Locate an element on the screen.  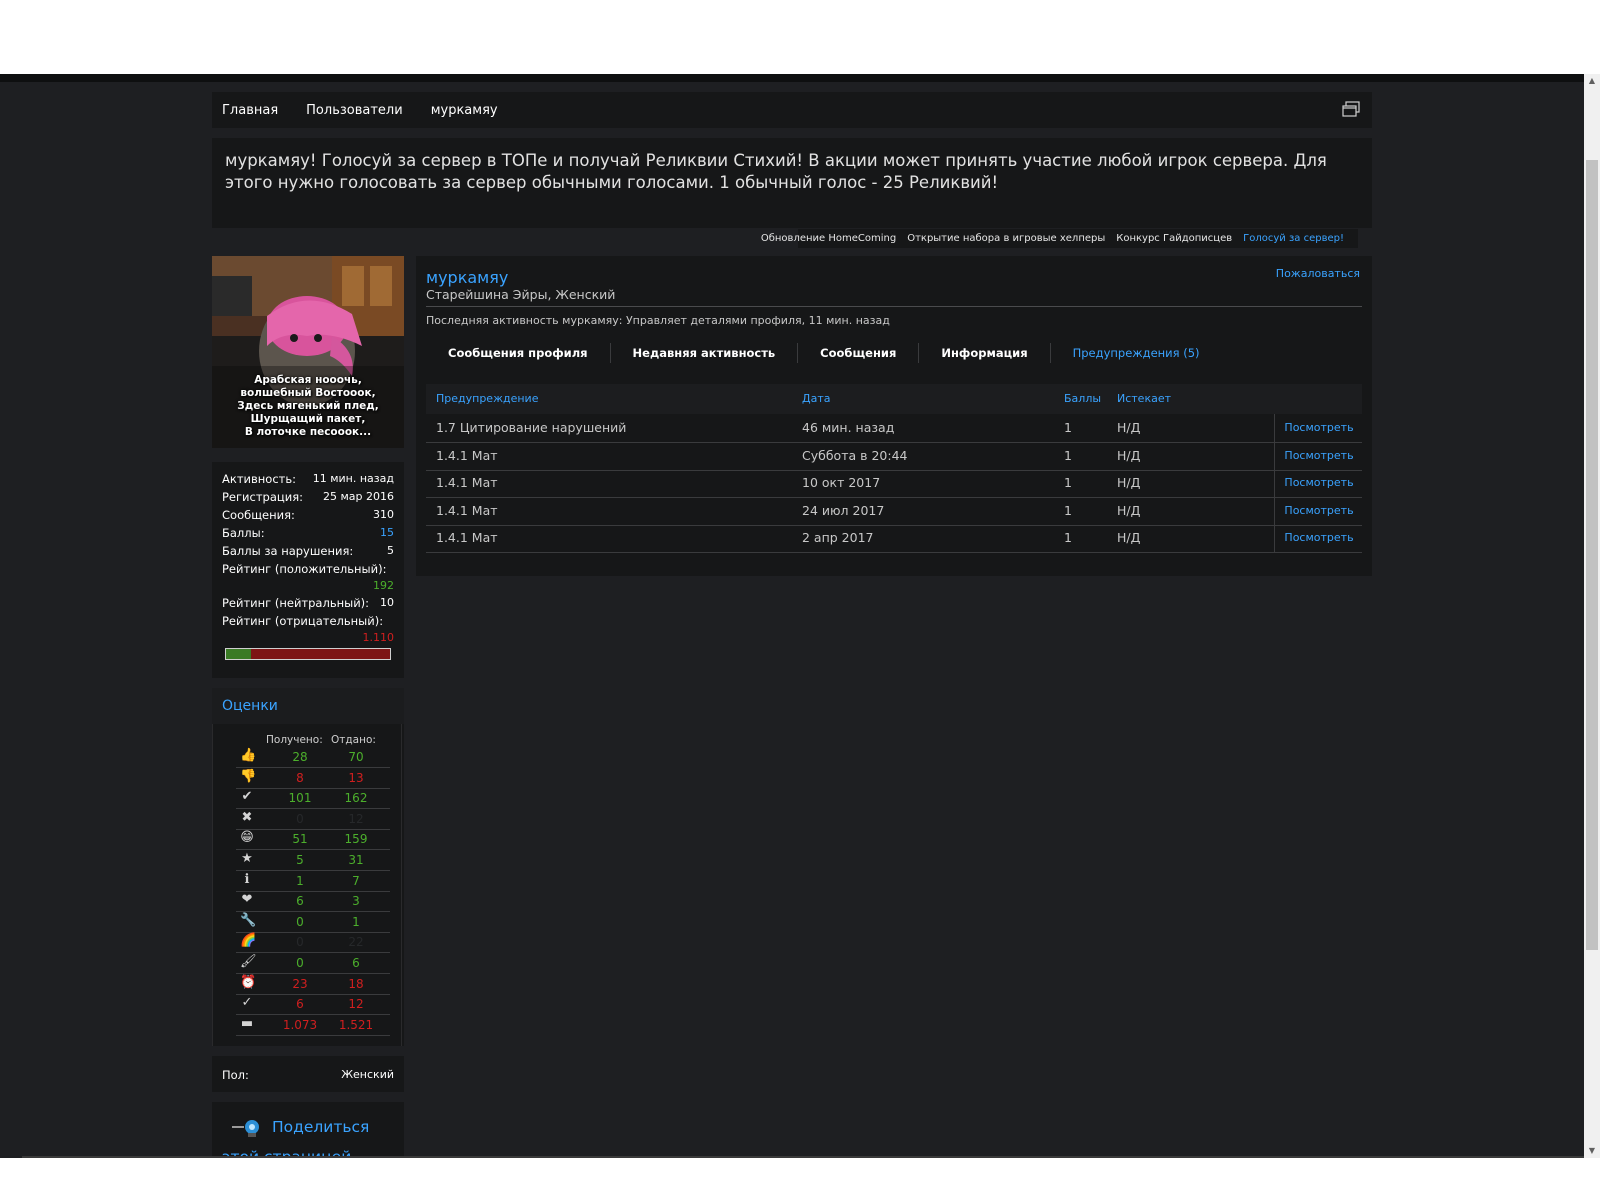
page-scrollbar: ▲ ▼ is located at coordinates (1592, 616).